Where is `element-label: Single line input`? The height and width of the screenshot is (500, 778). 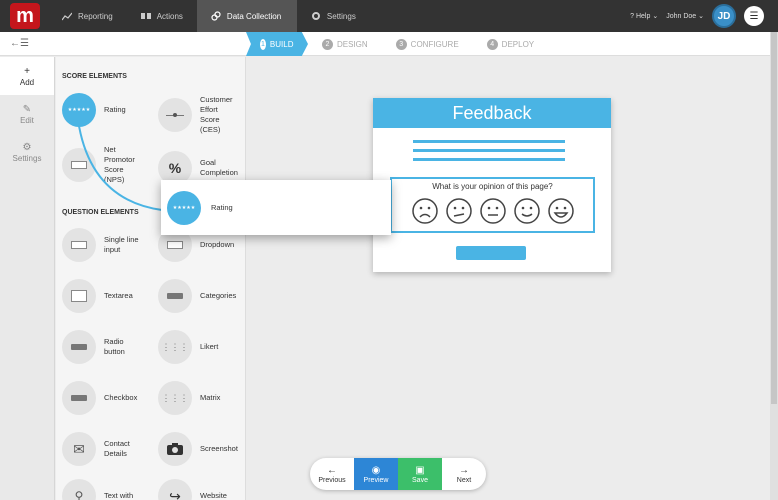 element-label: Single line input is located at coordinates (121, 245).